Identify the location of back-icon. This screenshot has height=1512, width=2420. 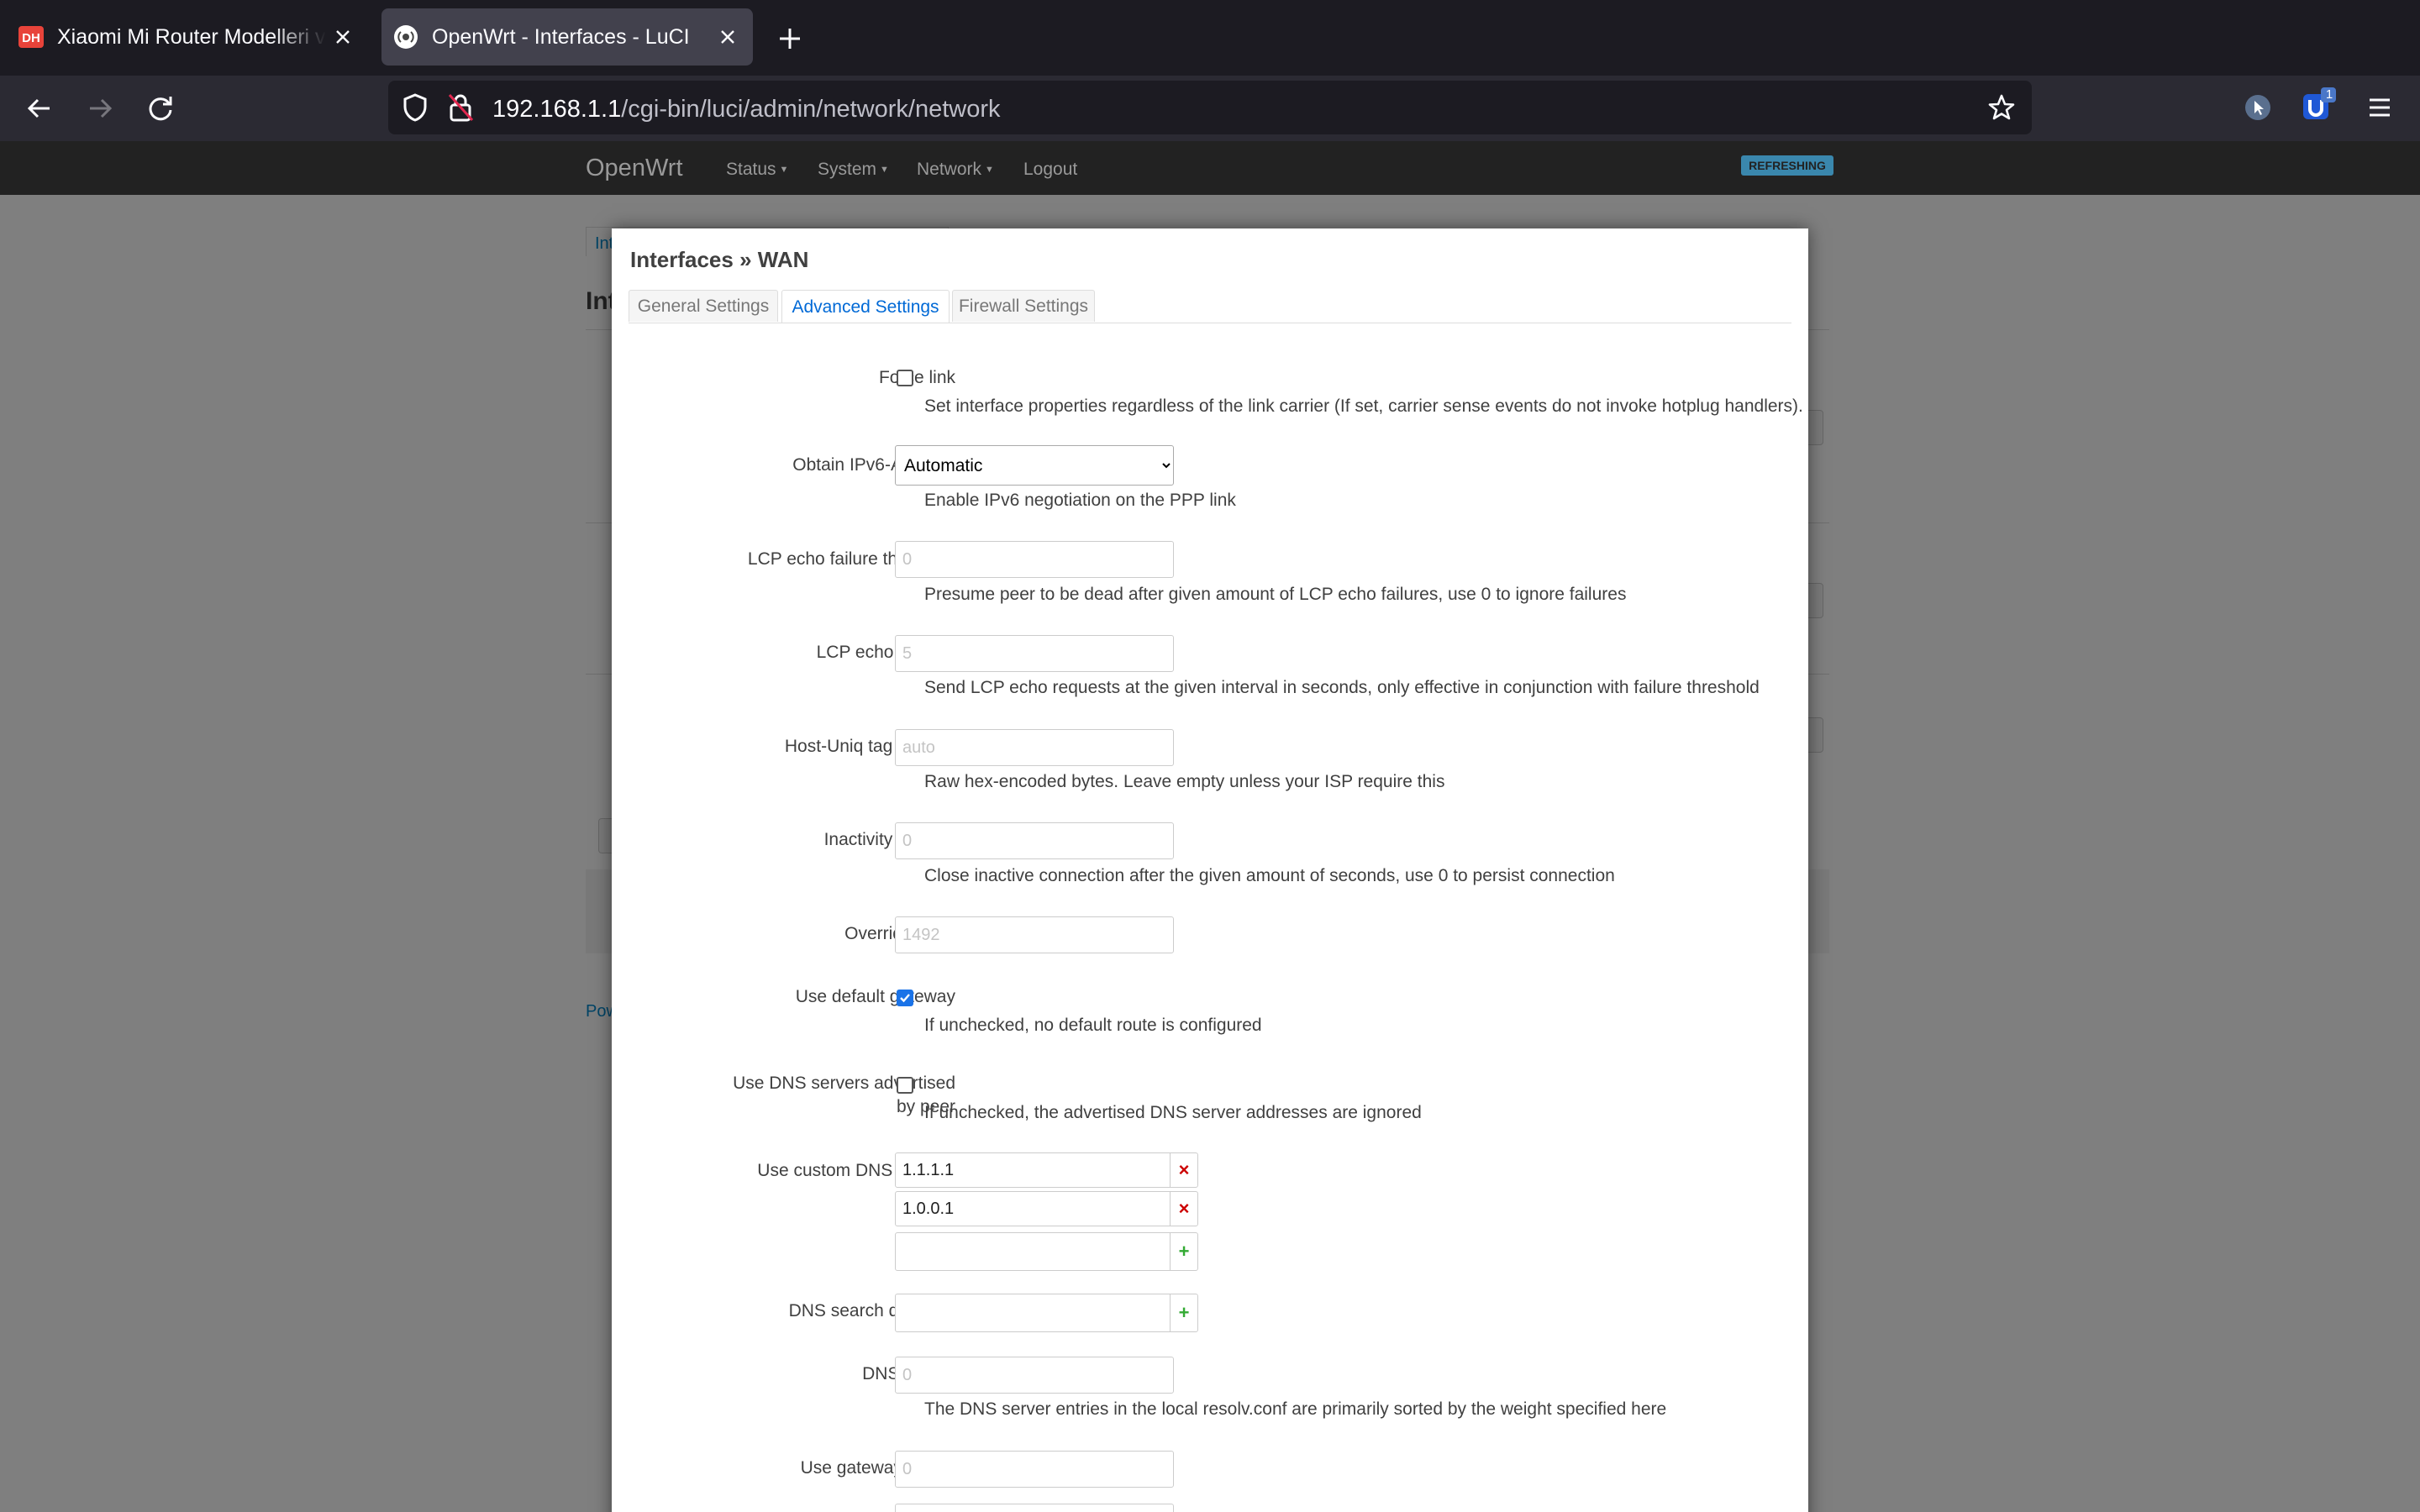
(38, 108).